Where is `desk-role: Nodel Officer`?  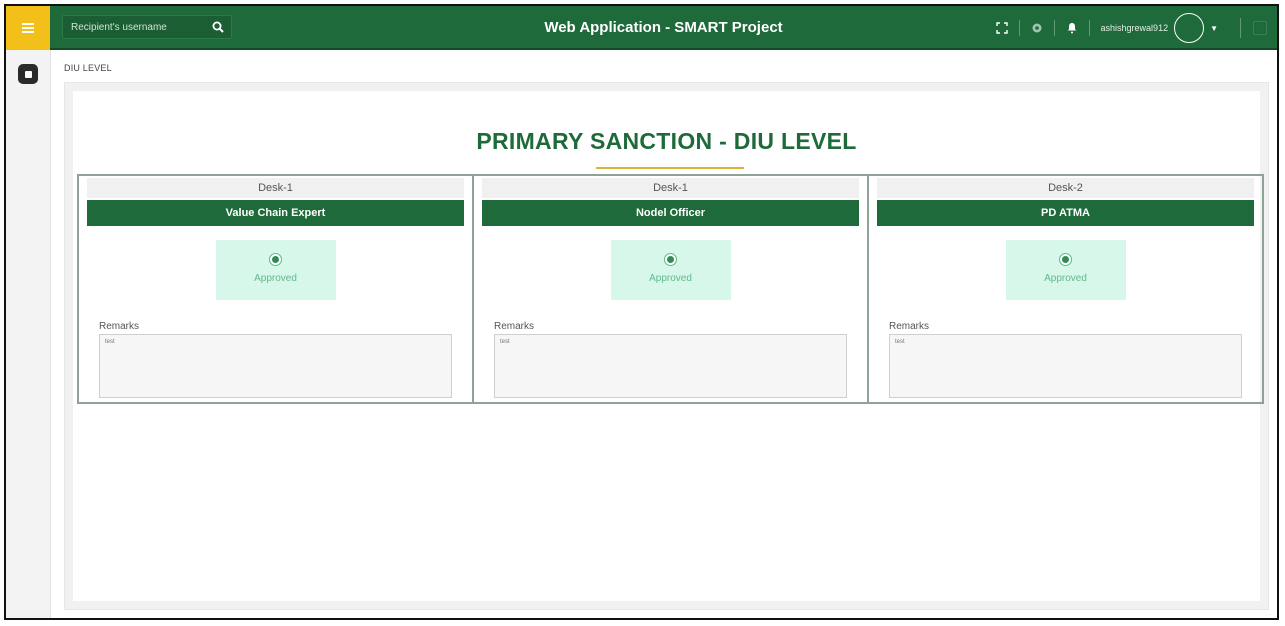 desk-role: Nodel Officer is located at coordinates (670, 213).